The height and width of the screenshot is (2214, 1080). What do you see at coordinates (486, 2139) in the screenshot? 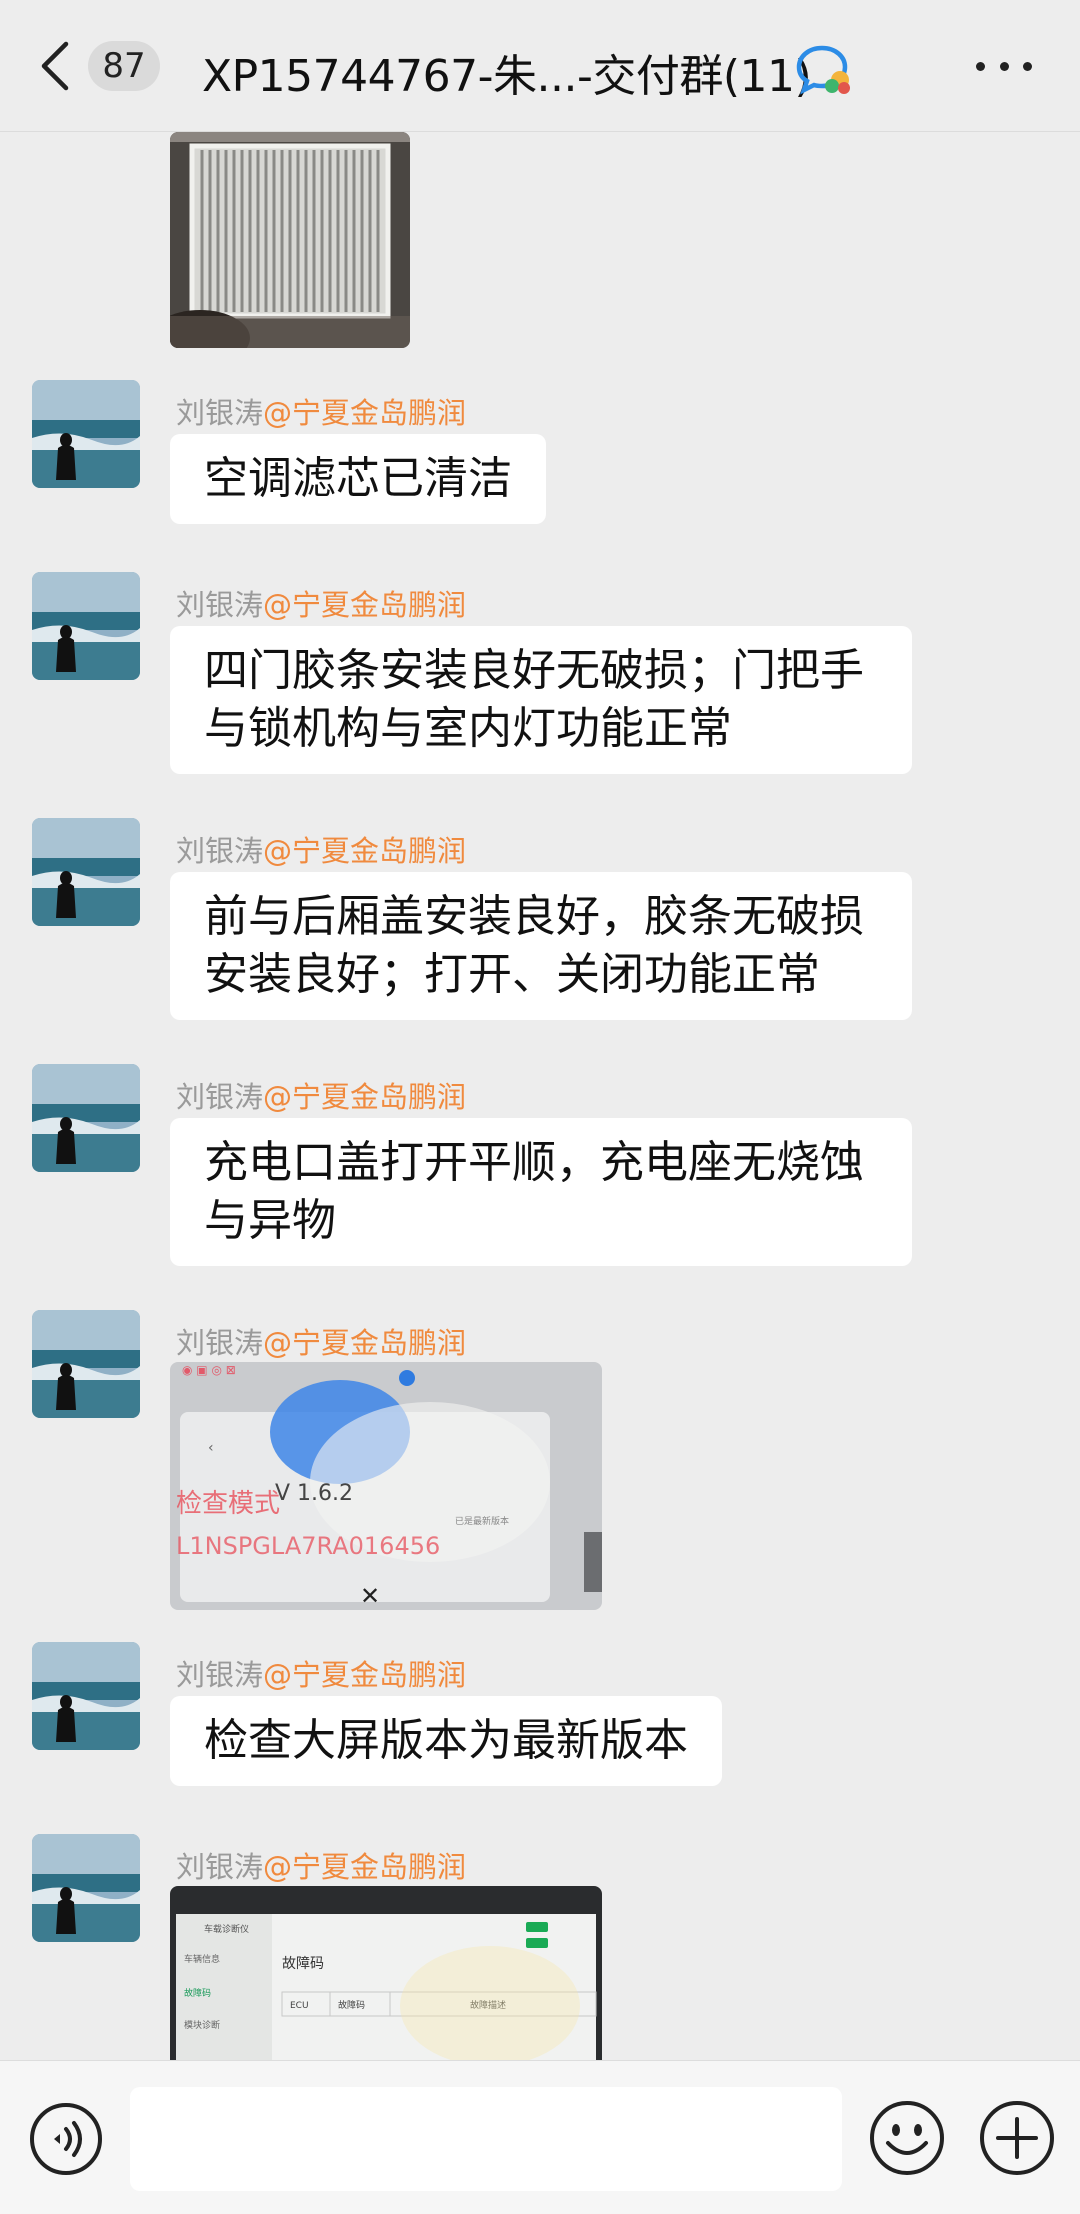
I see `message-input` at bounding box center [486, 2139].